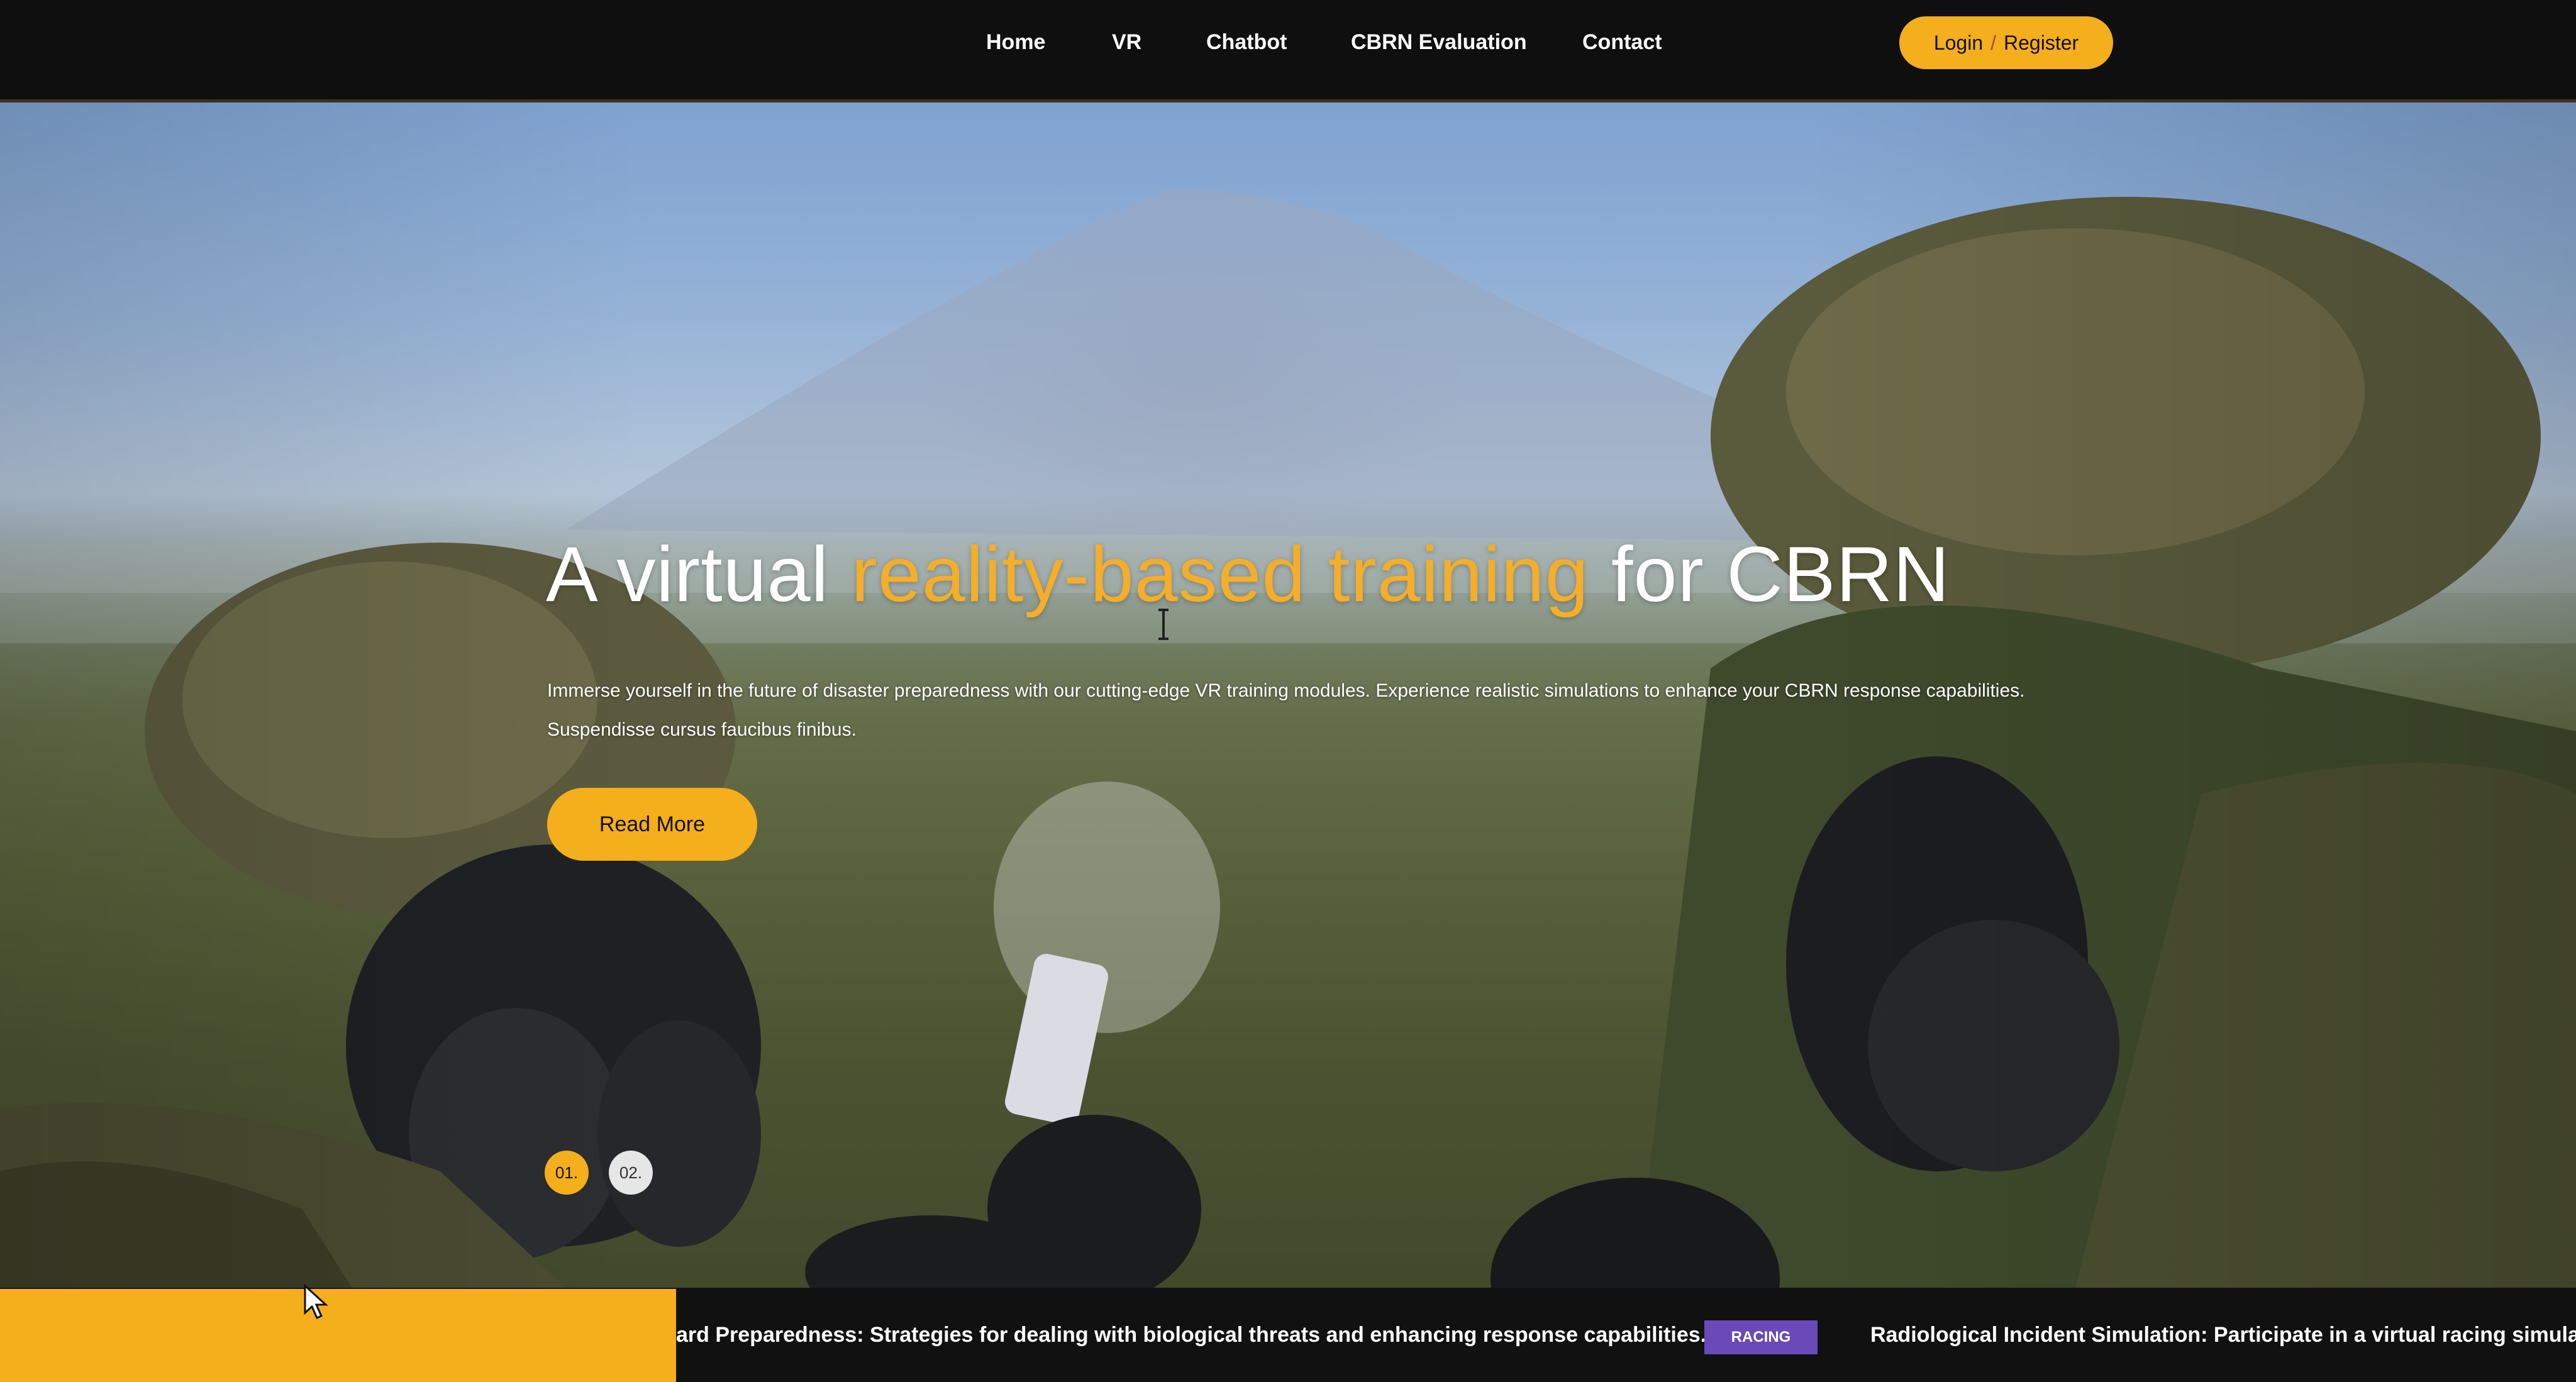 The height and width of the screenshot is (1382, 2576). I want to click on mouse-pointer-icon, so click(316, 1301).